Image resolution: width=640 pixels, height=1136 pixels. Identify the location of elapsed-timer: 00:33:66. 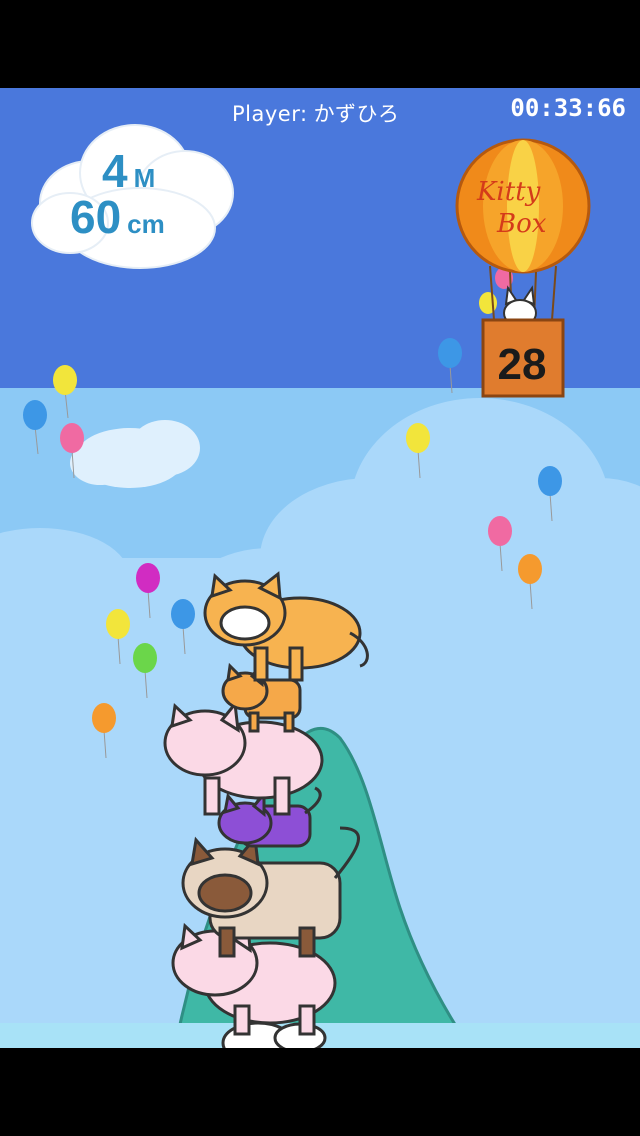
(568, 108).